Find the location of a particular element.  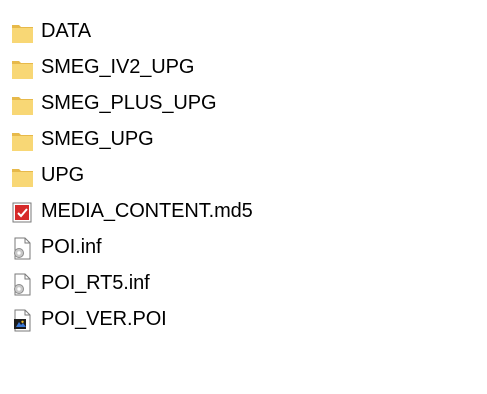

item-label: SMEG_IV2_UPG is located at coordinates (118, 67).